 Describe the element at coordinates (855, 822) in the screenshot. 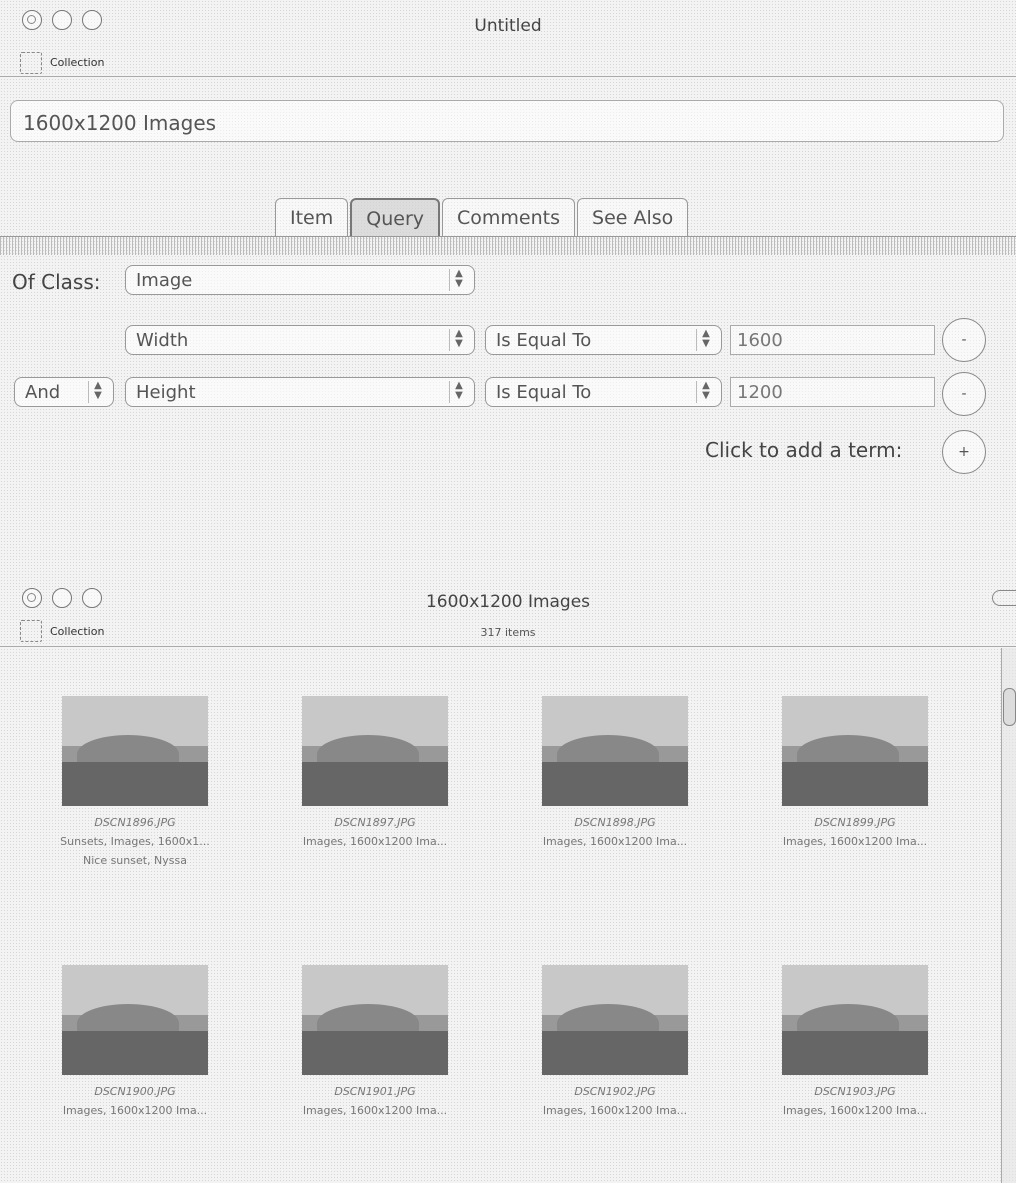

I see `item-filename: DSCN1899.JPG` at that location.